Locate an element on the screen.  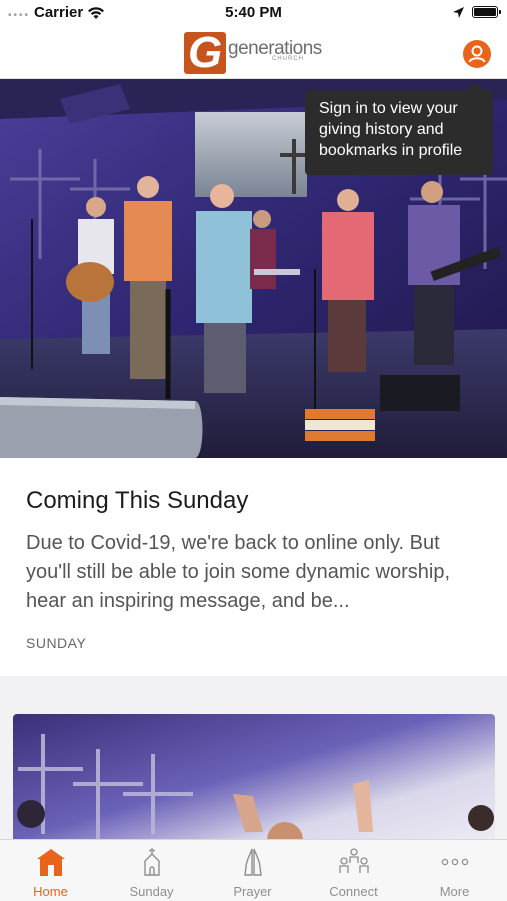
logo-subtext: CHURCH is located at coordinates (288, 59).